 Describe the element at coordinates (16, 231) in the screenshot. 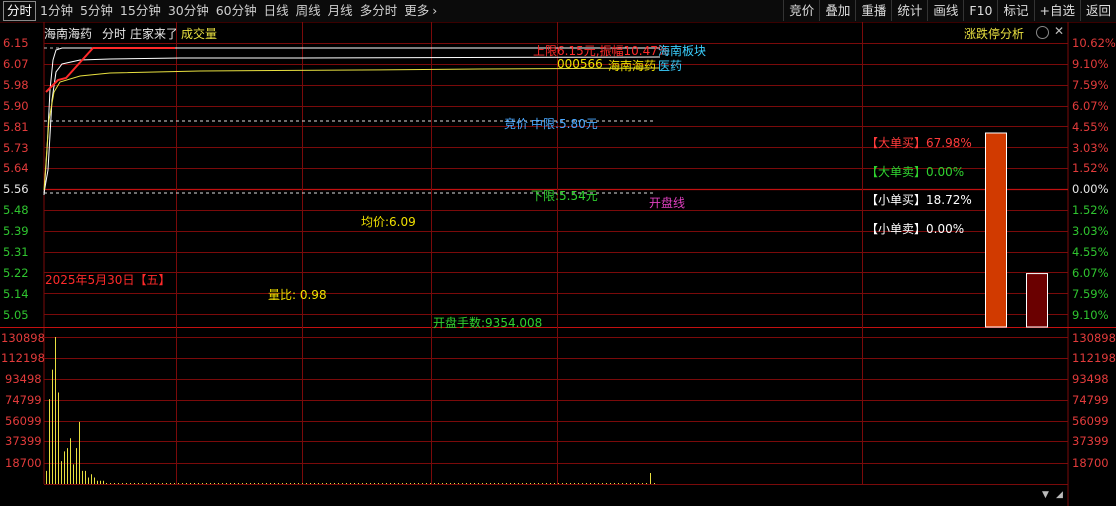

I see `price-tick: 5.39` at that location.